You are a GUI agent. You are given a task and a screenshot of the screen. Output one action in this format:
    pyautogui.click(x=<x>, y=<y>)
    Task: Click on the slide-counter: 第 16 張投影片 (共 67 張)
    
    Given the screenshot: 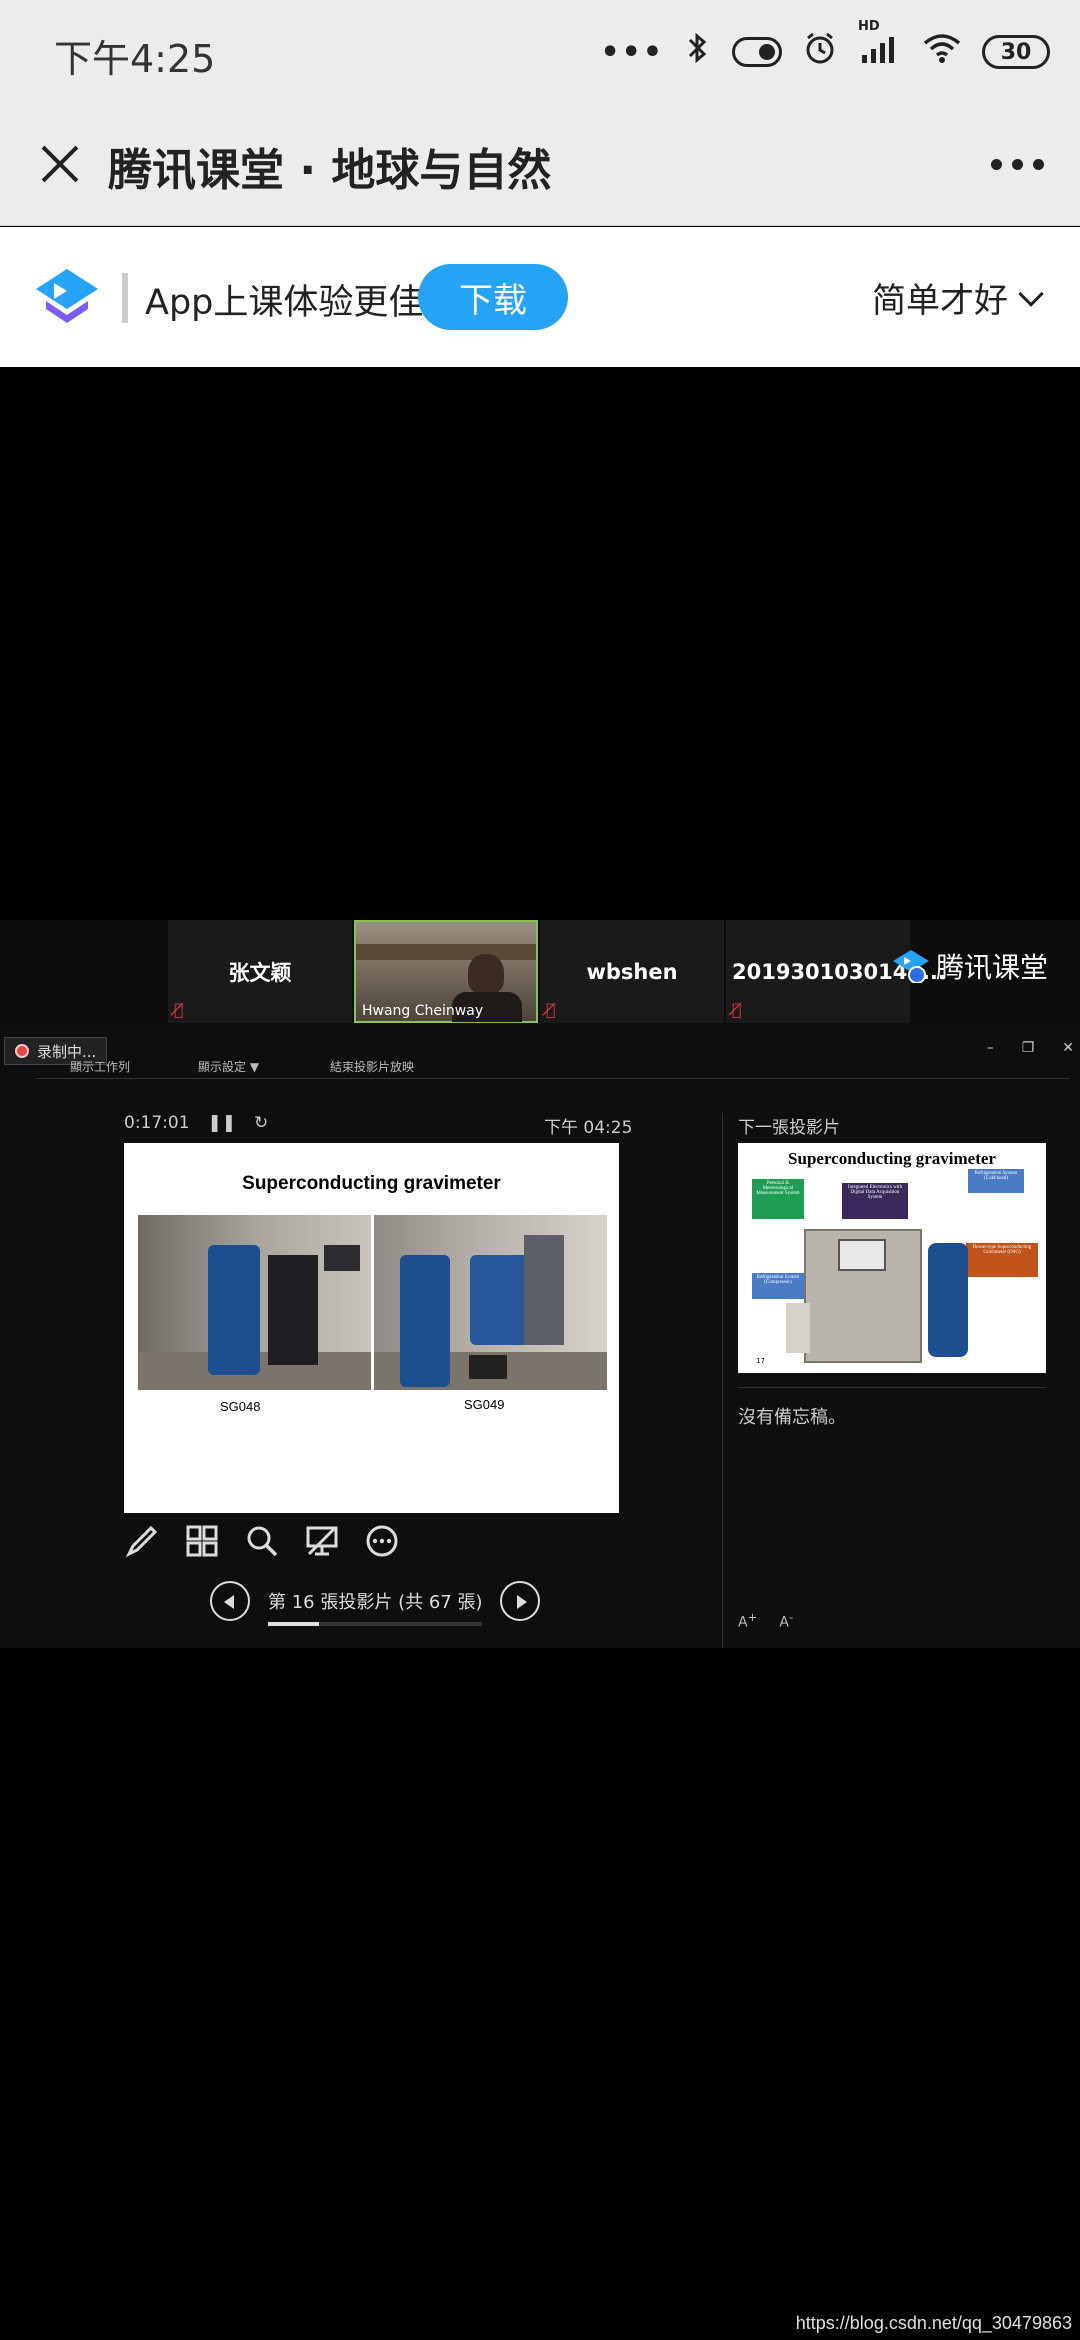 What is the action you would take?
    pyautogui.click(x=375, y=1607)
    